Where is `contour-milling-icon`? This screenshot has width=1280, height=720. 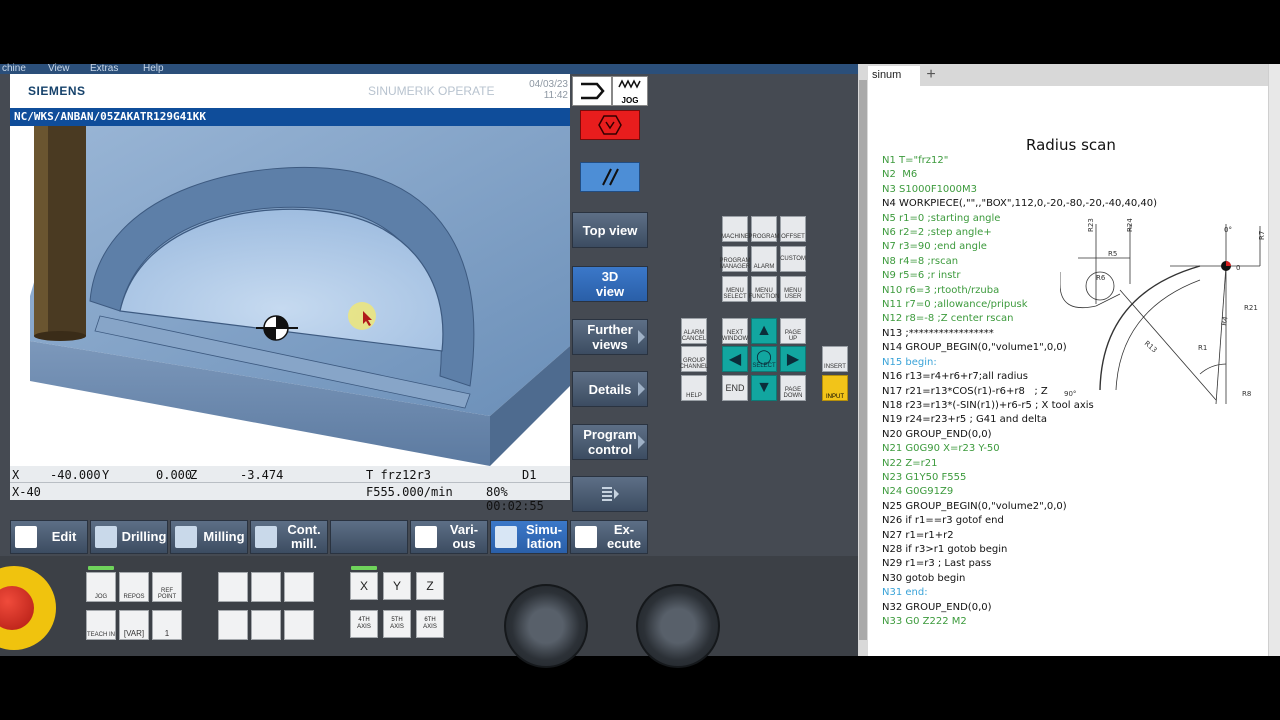
contour-milling-icon is located at coordinates (266, 537).